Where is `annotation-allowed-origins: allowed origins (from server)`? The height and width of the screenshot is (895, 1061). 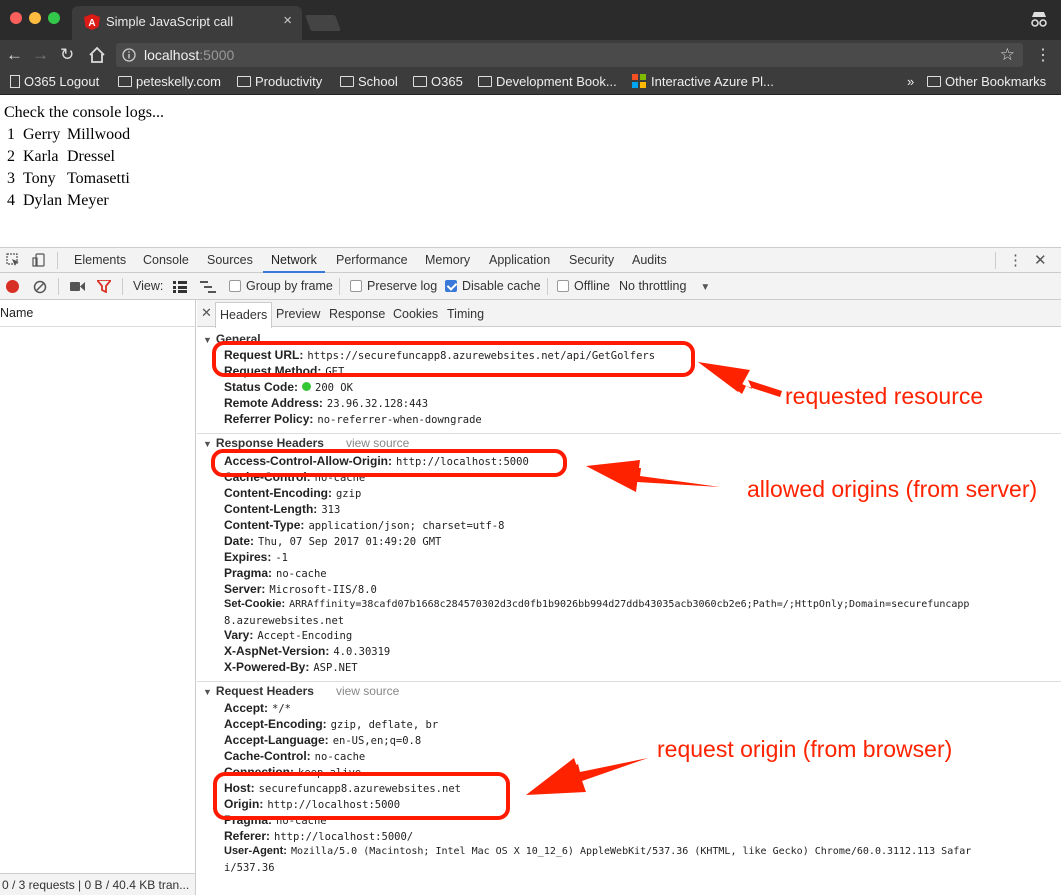 annotation-allowed-origins: allowed origins (from server) is located at coordinates (892, 489).